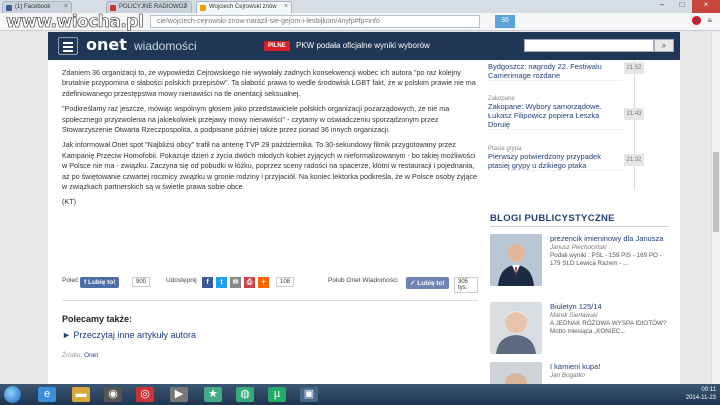 This screenshot has height=405, width=720. Describe the element at coordinates (701, 394) in the screenshot. I see `system-clock: 00:11 2014-11-23` at that location.